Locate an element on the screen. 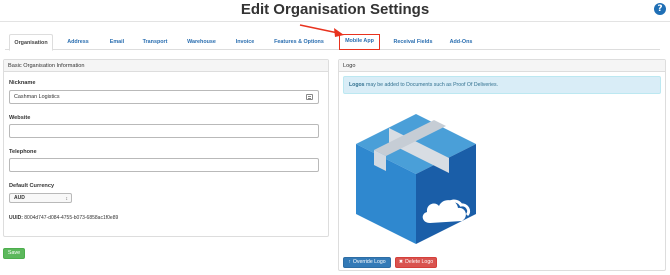 The image size is (670, 275). website-label: Website is located at coordinates (20, 118).